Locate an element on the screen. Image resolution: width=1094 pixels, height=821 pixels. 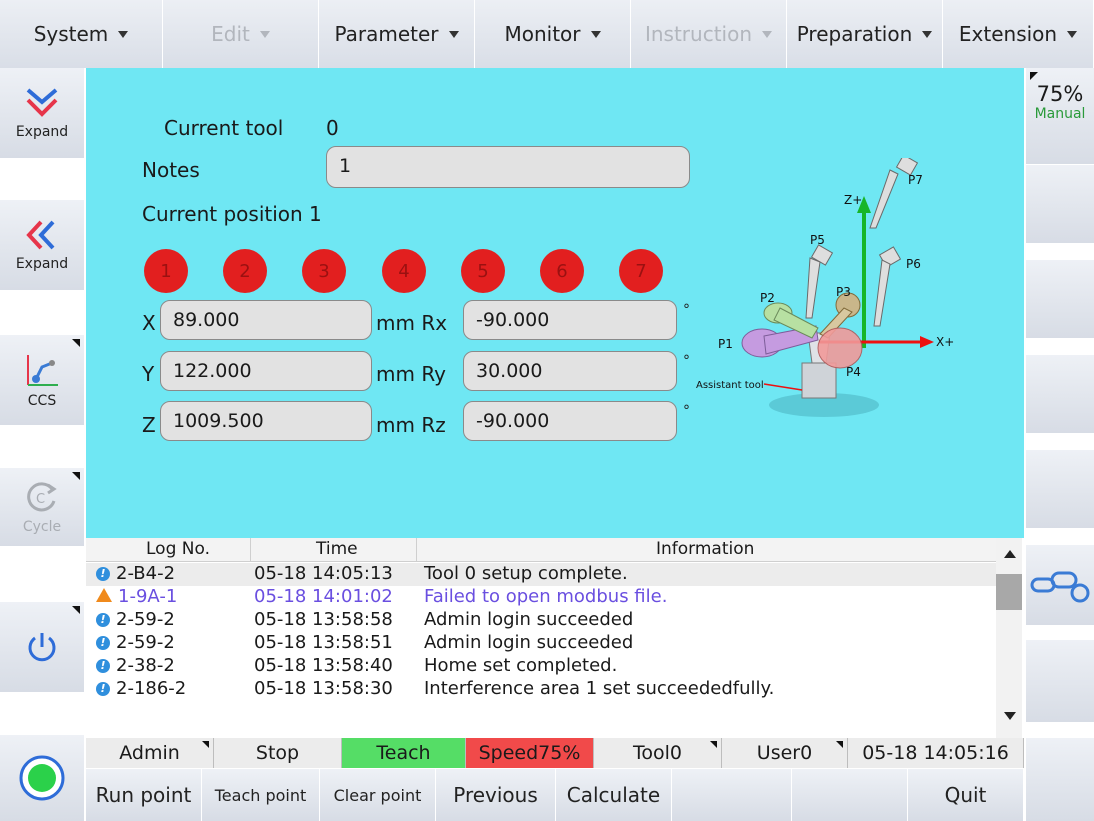
z-input: 1009.500 is located at coordinates (266, 421).